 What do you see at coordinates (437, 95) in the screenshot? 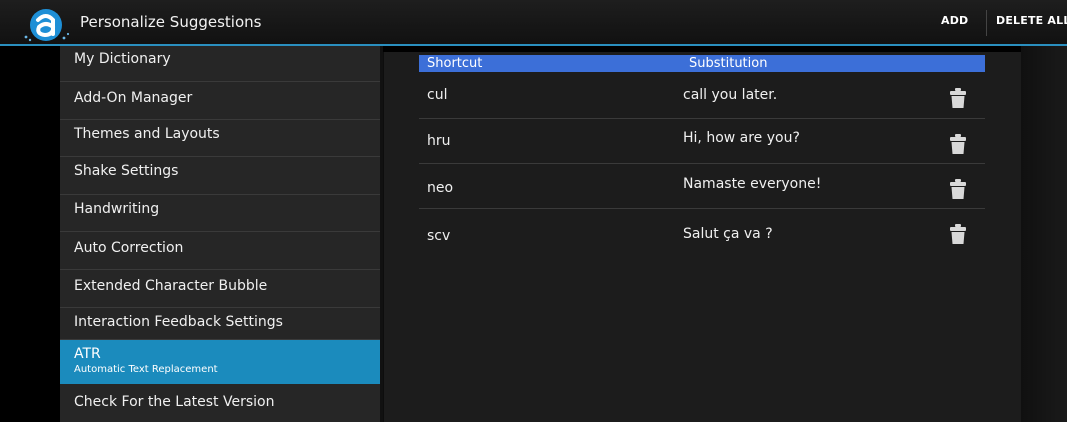
I see `shortcut-cell: cul` at bounding box center [437, 95].